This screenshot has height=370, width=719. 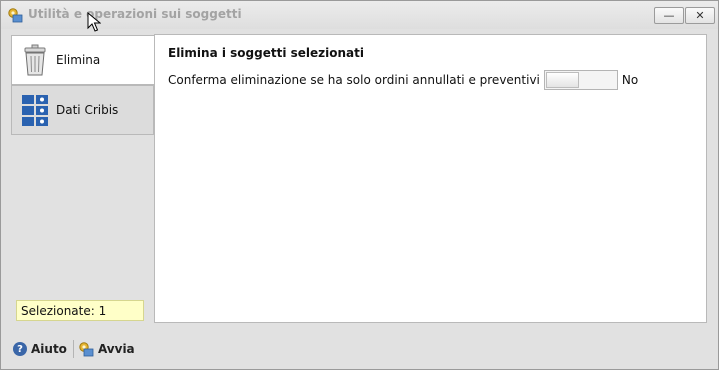 I want to click on gear-folder-icon, so click(x=15, y=15).